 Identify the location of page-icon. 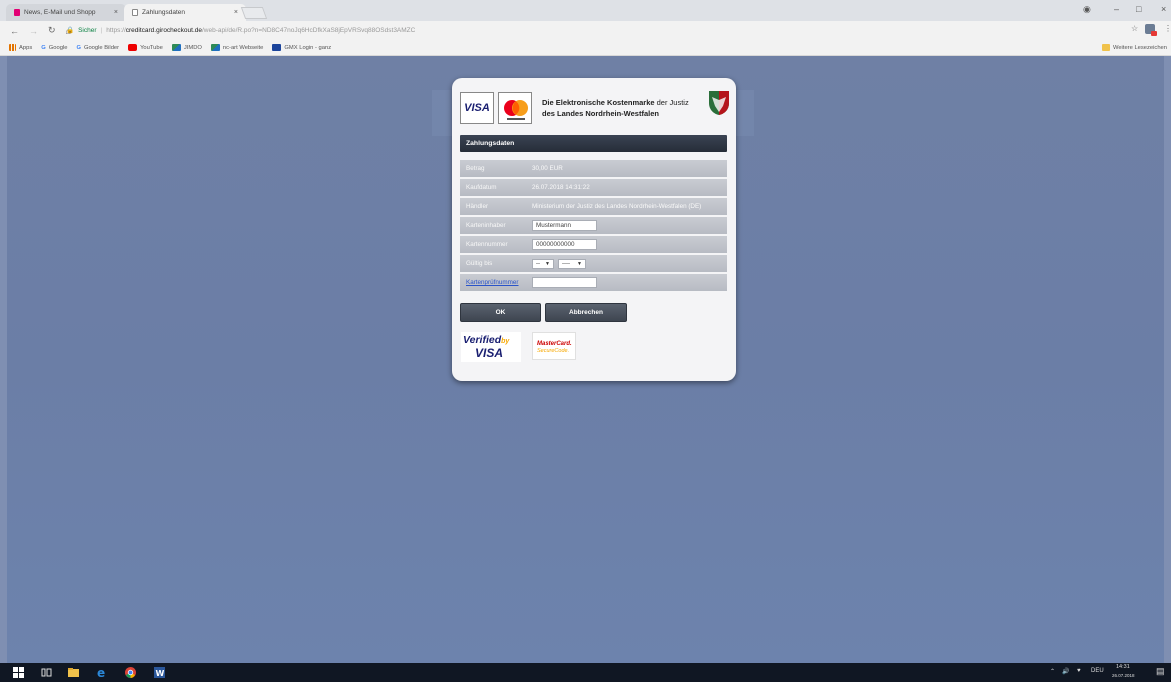
(135, 12).